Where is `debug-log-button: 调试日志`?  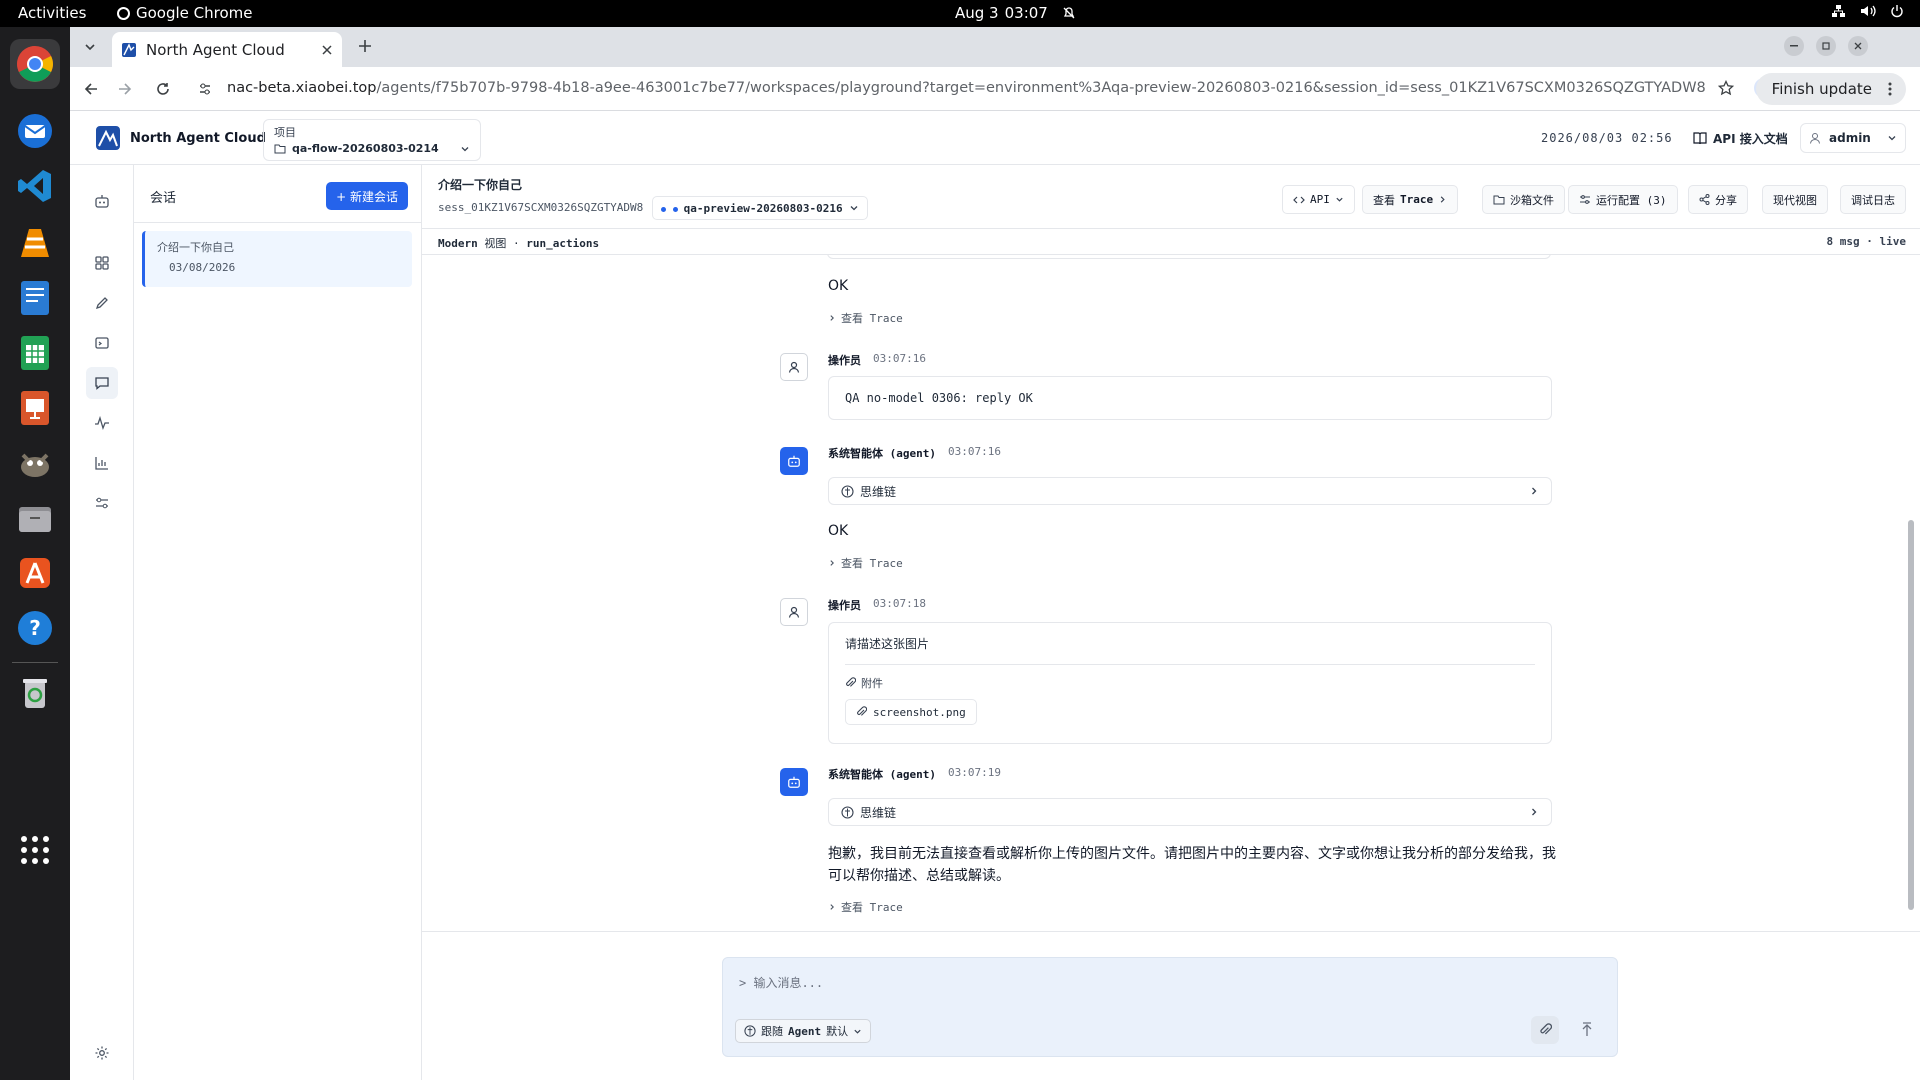 debug-log-button: 调试日志 is located at coordinates (1873, 199).